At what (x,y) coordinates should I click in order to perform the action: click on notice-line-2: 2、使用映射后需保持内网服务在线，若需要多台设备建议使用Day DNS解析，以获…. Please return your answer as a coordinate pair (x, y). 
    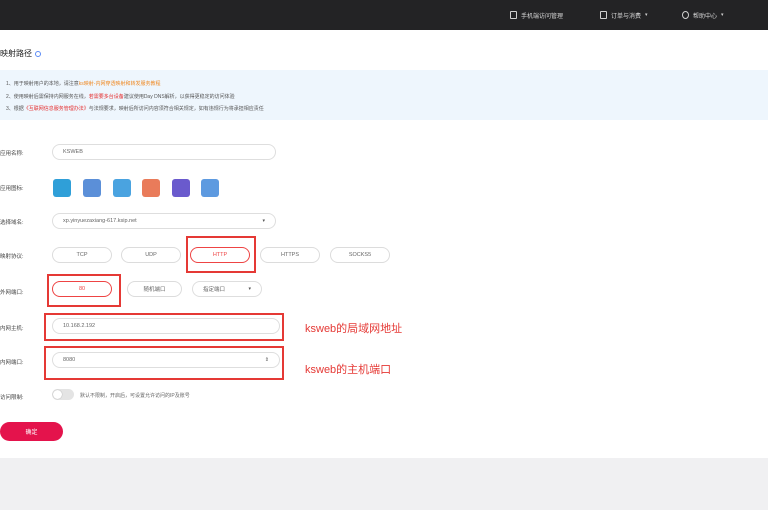
    Looking at the image, I should click on (120, 96).